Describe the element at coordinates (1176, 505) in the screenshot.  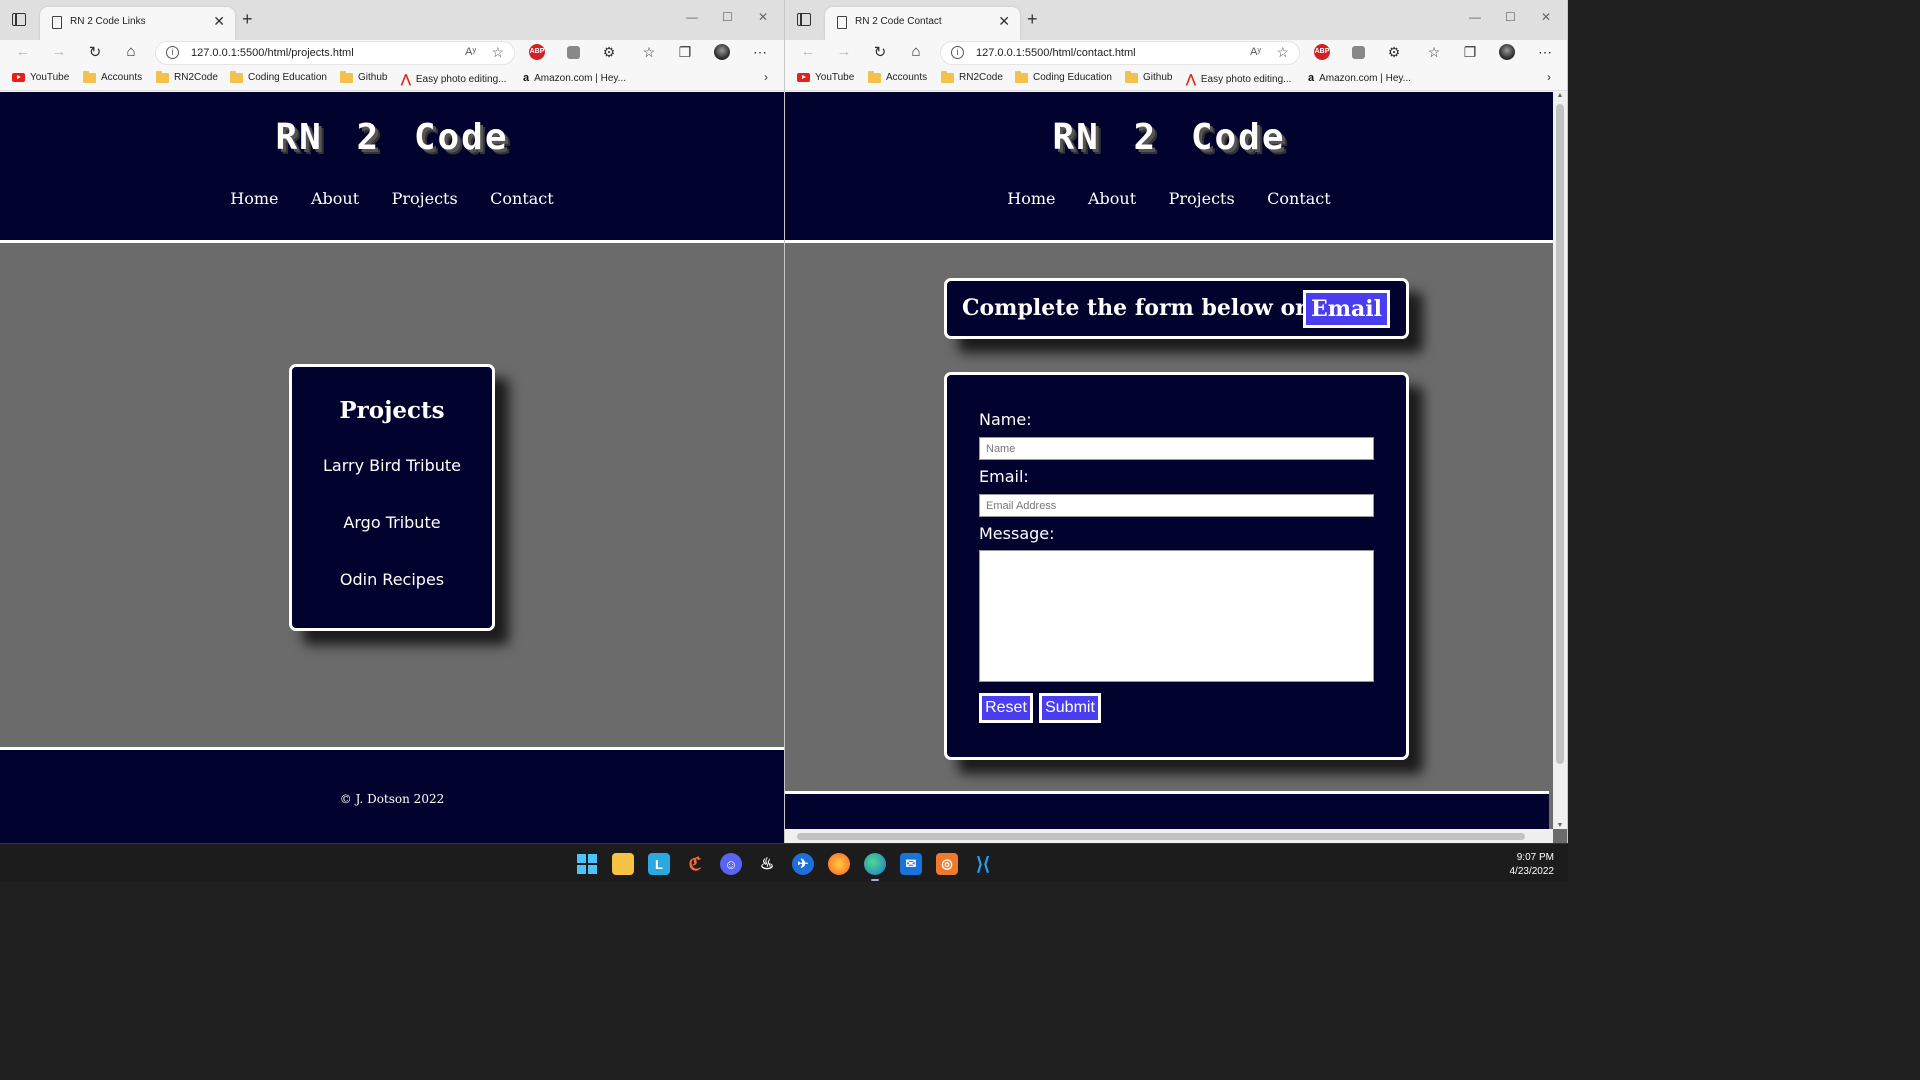
I see `email-input: Email Address` at that location.